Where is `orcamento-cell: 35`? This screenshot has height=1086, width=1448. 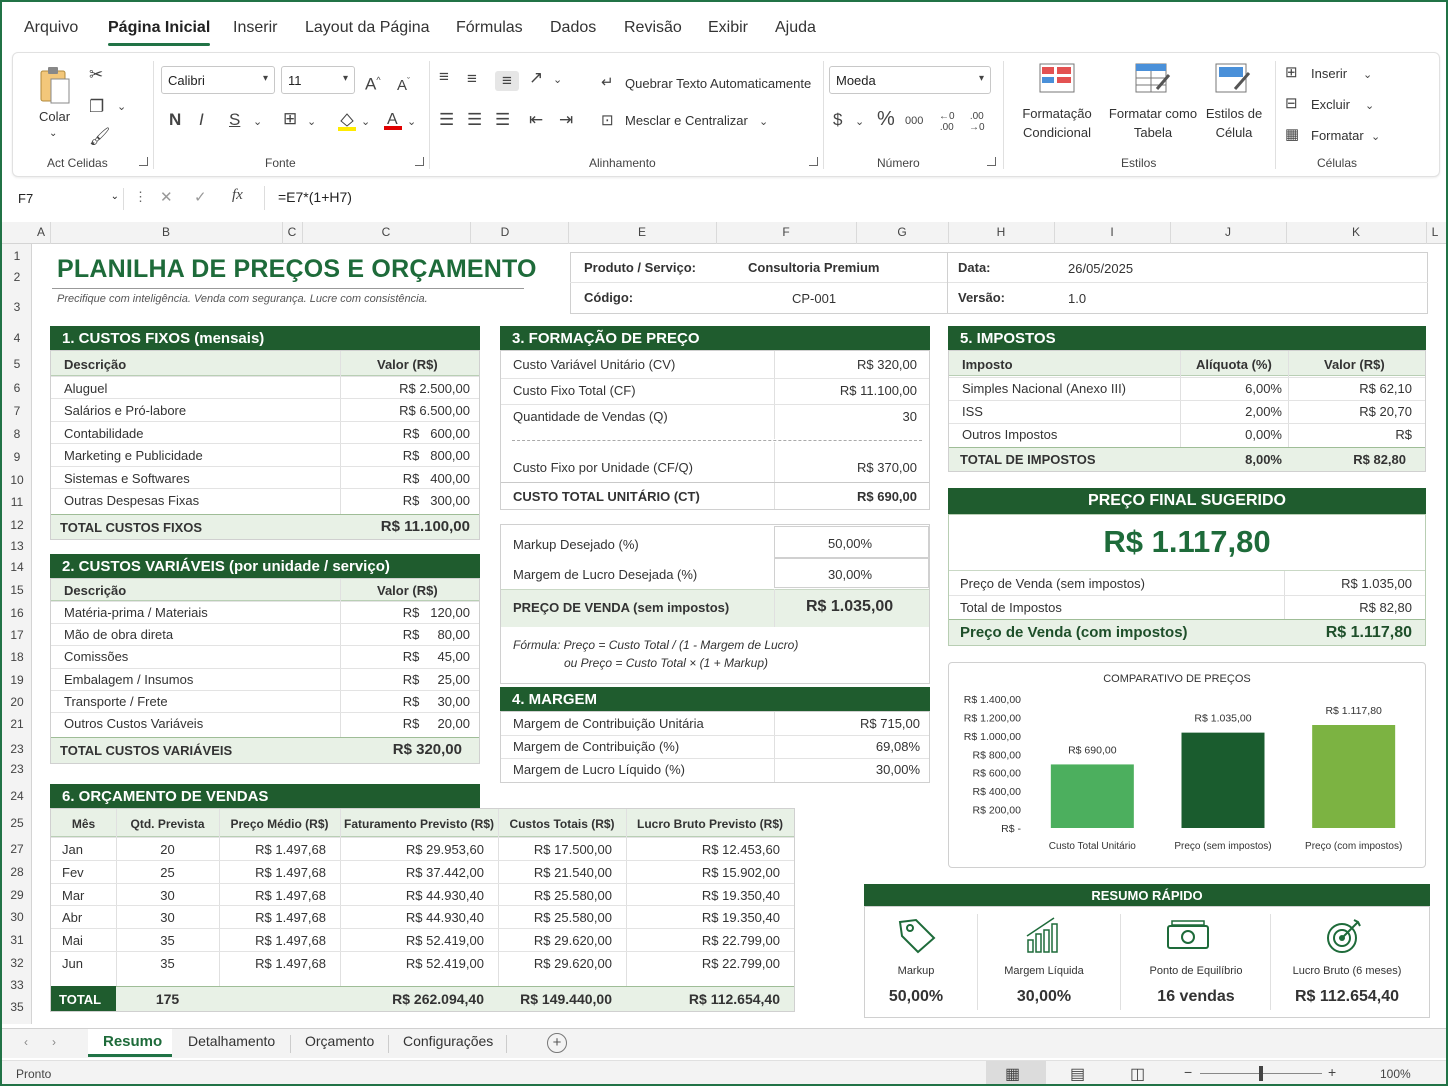 orcamento-cell: 35 is located at coordinates (167, 963).